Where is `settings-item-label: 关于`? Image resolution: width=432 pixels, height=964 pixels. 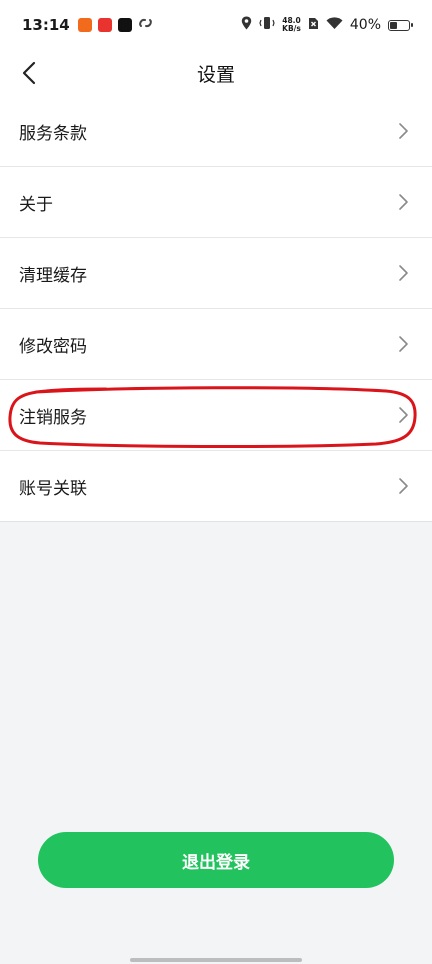 settings-item-label: 关于 is located at coordinates (36, 204).